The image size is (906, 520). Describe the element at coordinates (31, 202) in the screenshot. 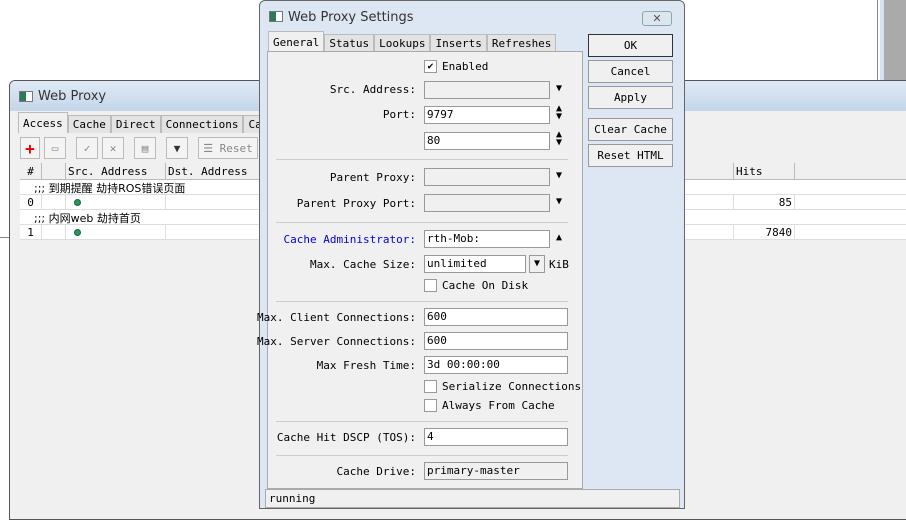

I see `row-num: 0` at that location.